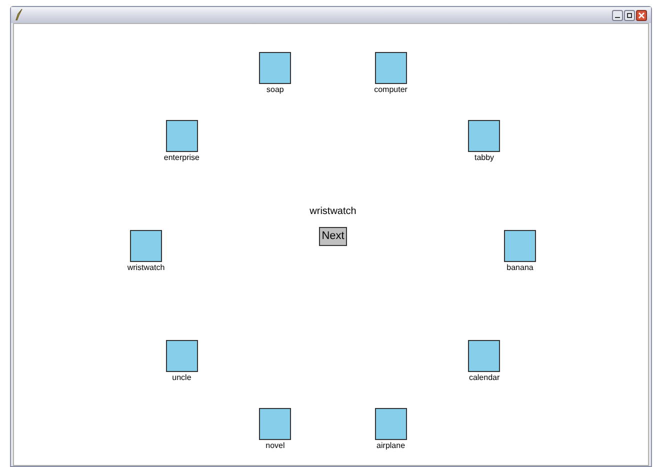 Image resolution: width=654 pixels, height=467 pixels. Describe the element at coordinates (391, 90) in the screenshot. I see `item-label: computer` at that location.